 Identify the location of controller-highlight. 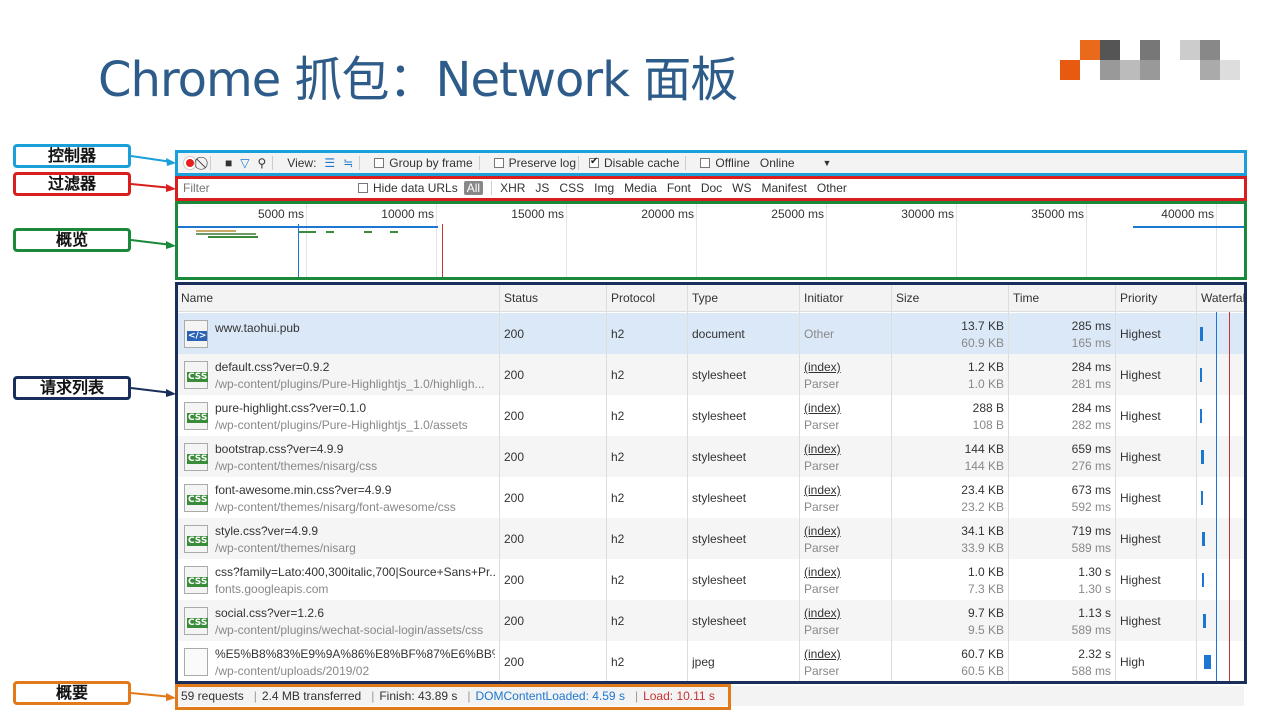
(711, 163).